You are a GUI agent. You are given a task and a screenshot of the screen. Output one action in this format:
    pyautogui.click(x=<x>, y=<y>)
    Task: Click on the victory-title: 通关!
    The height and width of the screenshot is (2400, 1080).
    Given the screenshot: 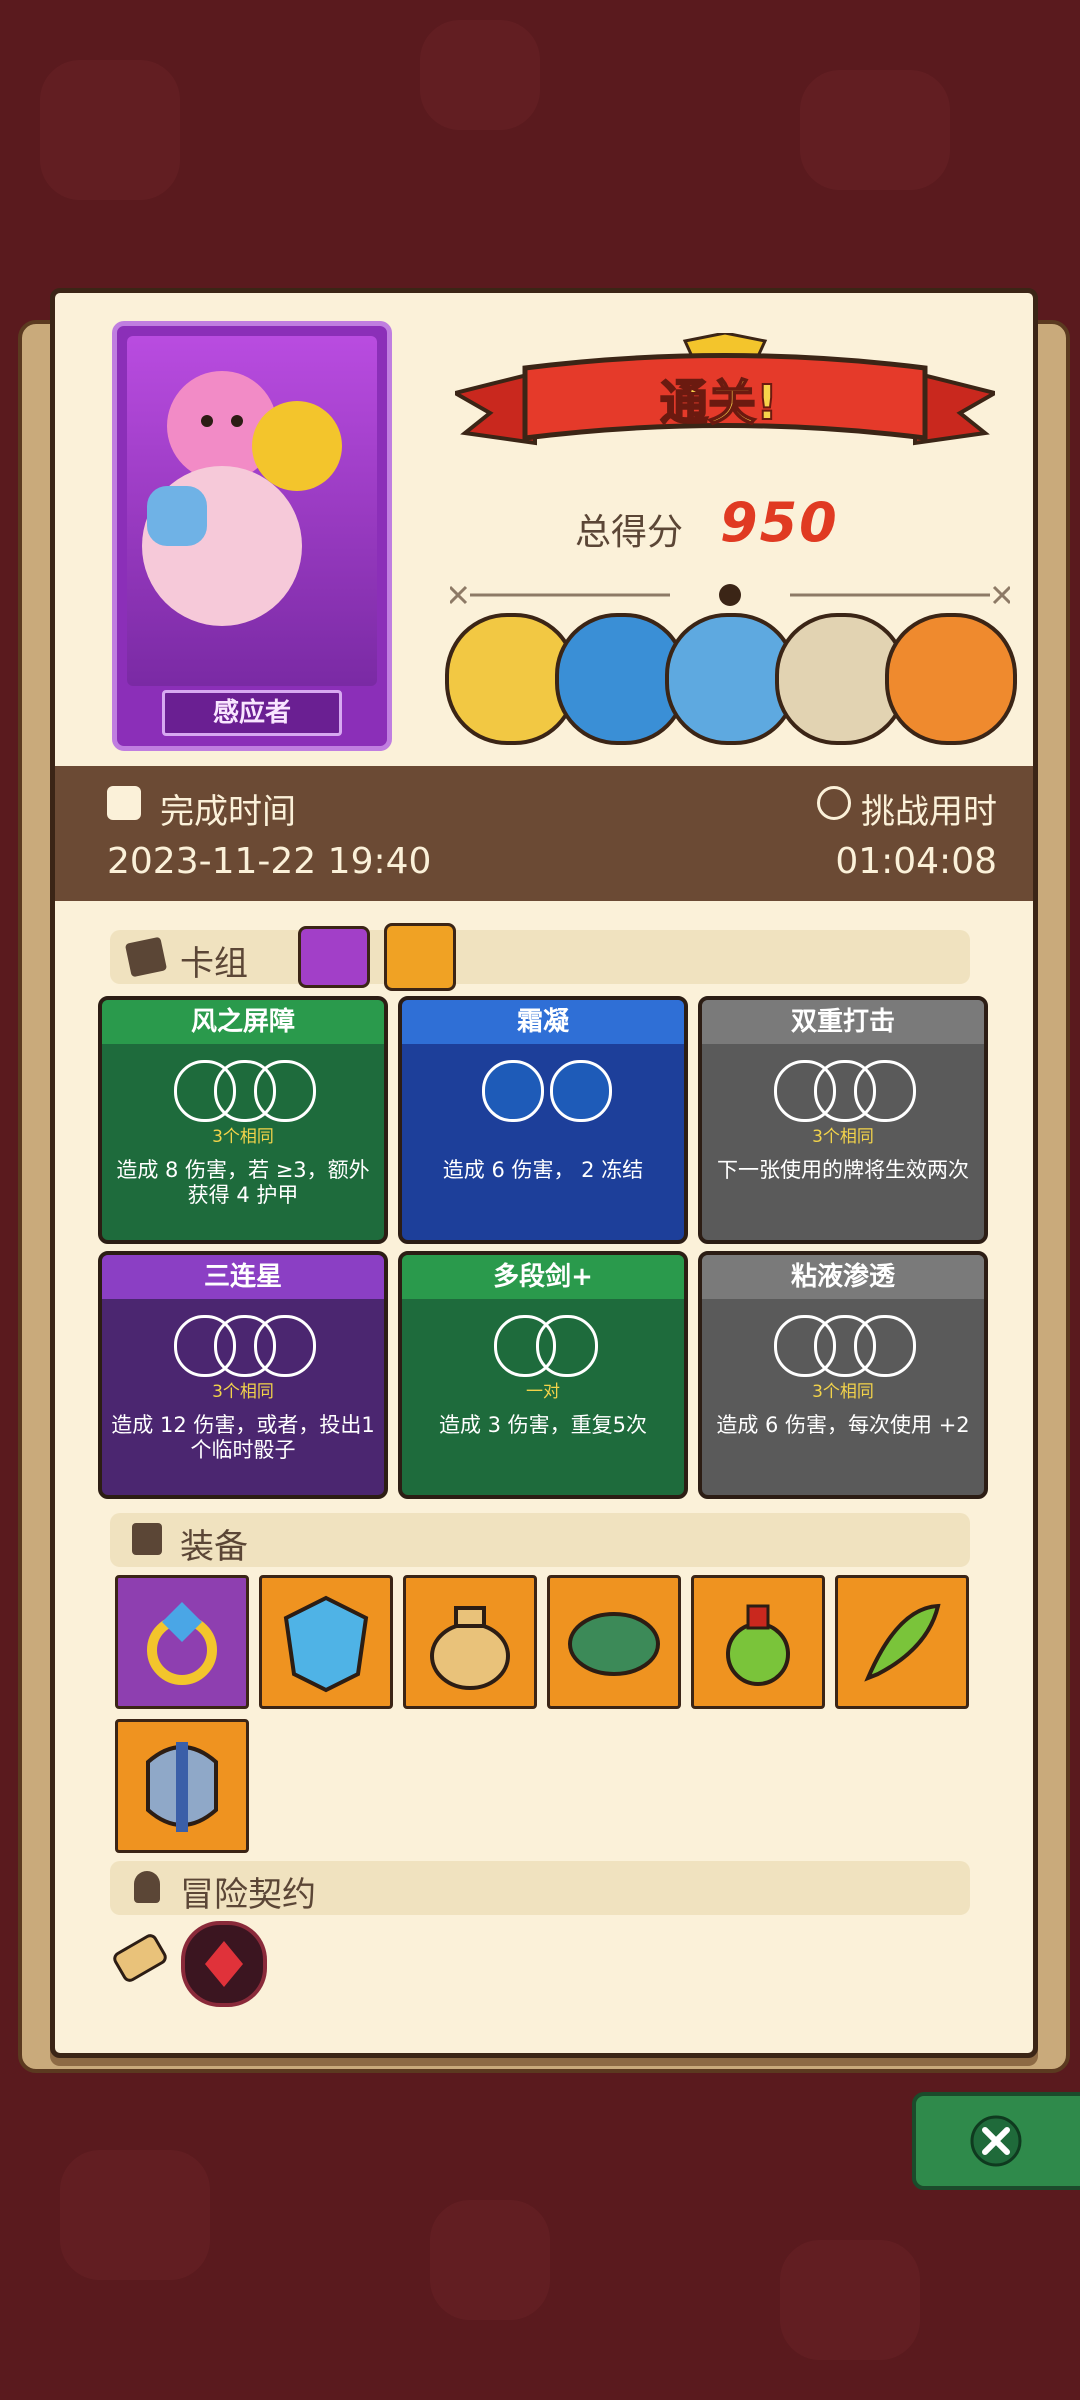 What is the action you would take?
    pyautogui.click(x=719, y=403)
    